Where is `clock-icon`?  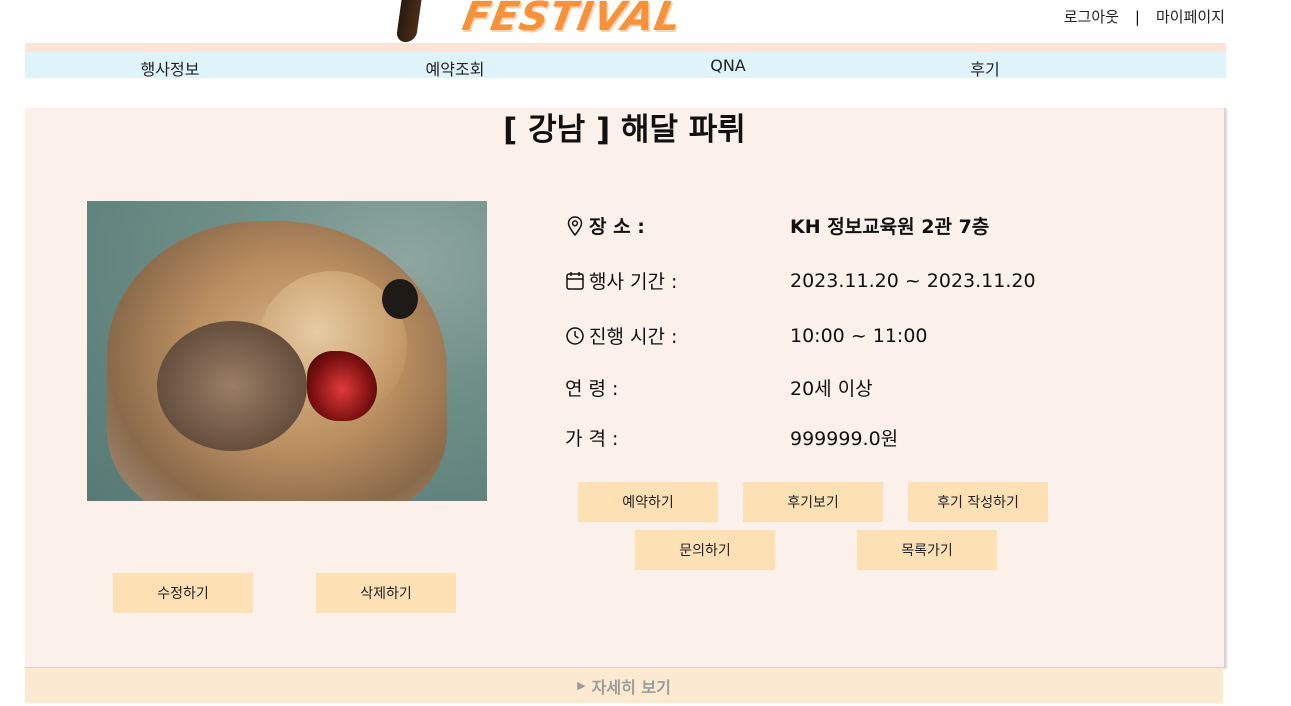 clock-icon is located at coordinates (575, 335).